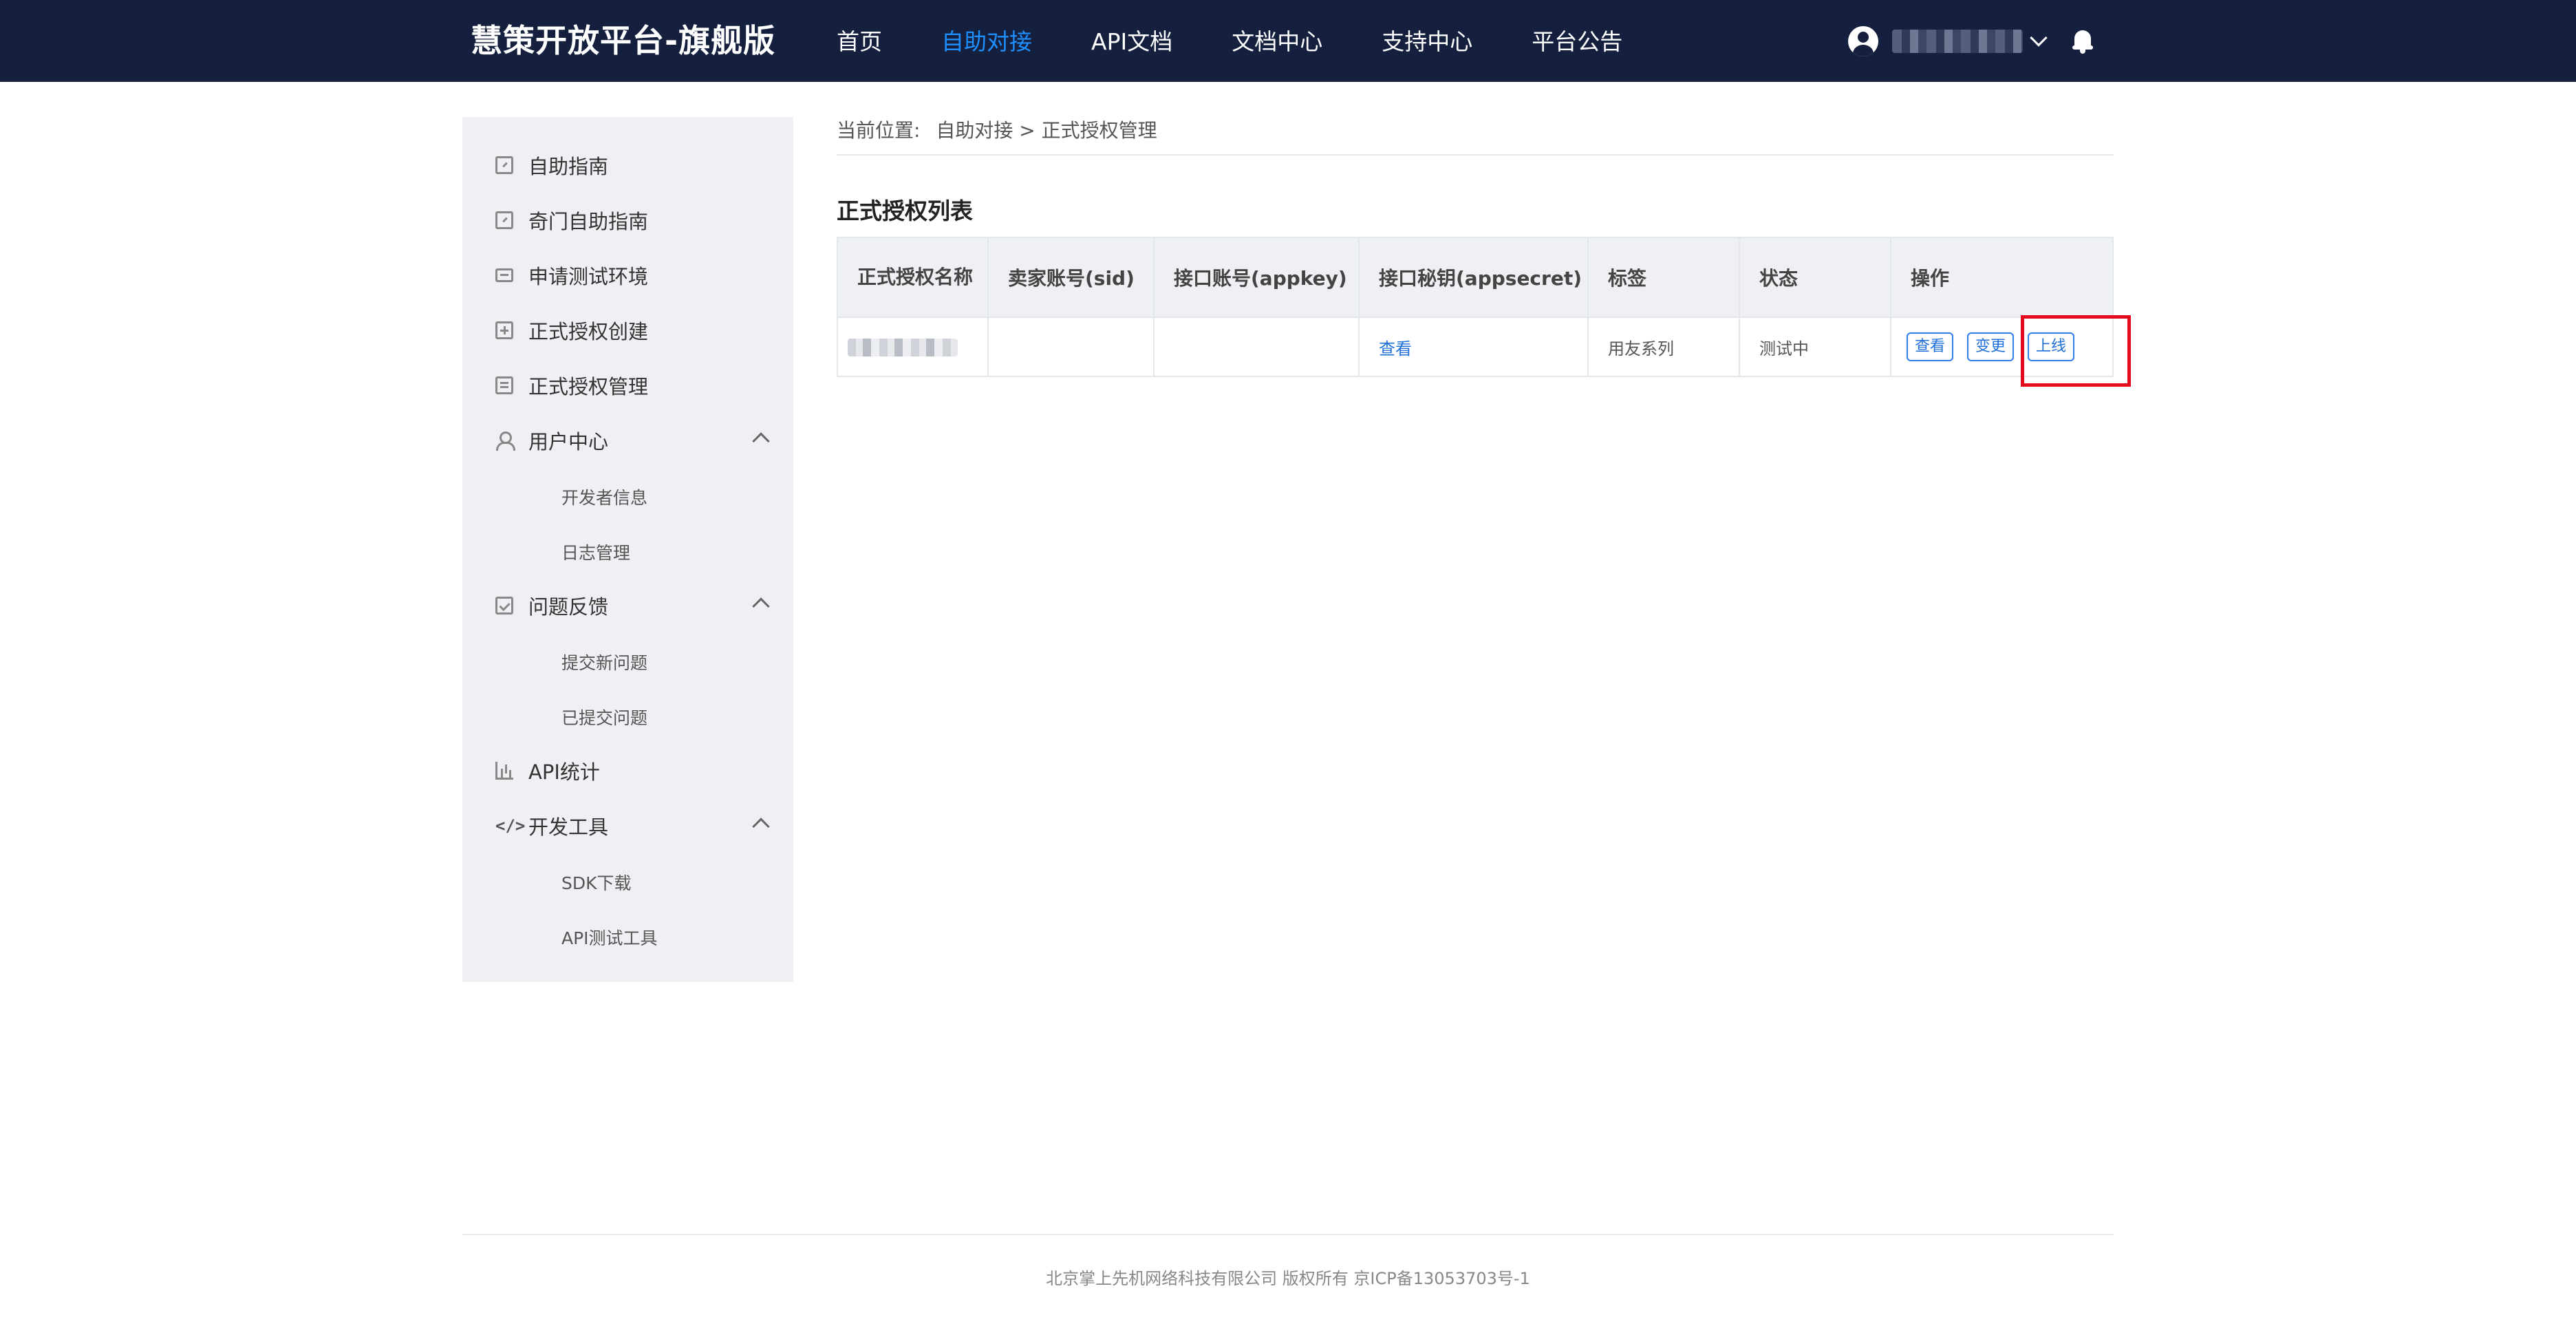 The image size is (2576, 1324). What do you see at coordinates (1663, 347) in the screenshot?
I see `cell-tag: 用友系列` at bounding box center [1663, 347].